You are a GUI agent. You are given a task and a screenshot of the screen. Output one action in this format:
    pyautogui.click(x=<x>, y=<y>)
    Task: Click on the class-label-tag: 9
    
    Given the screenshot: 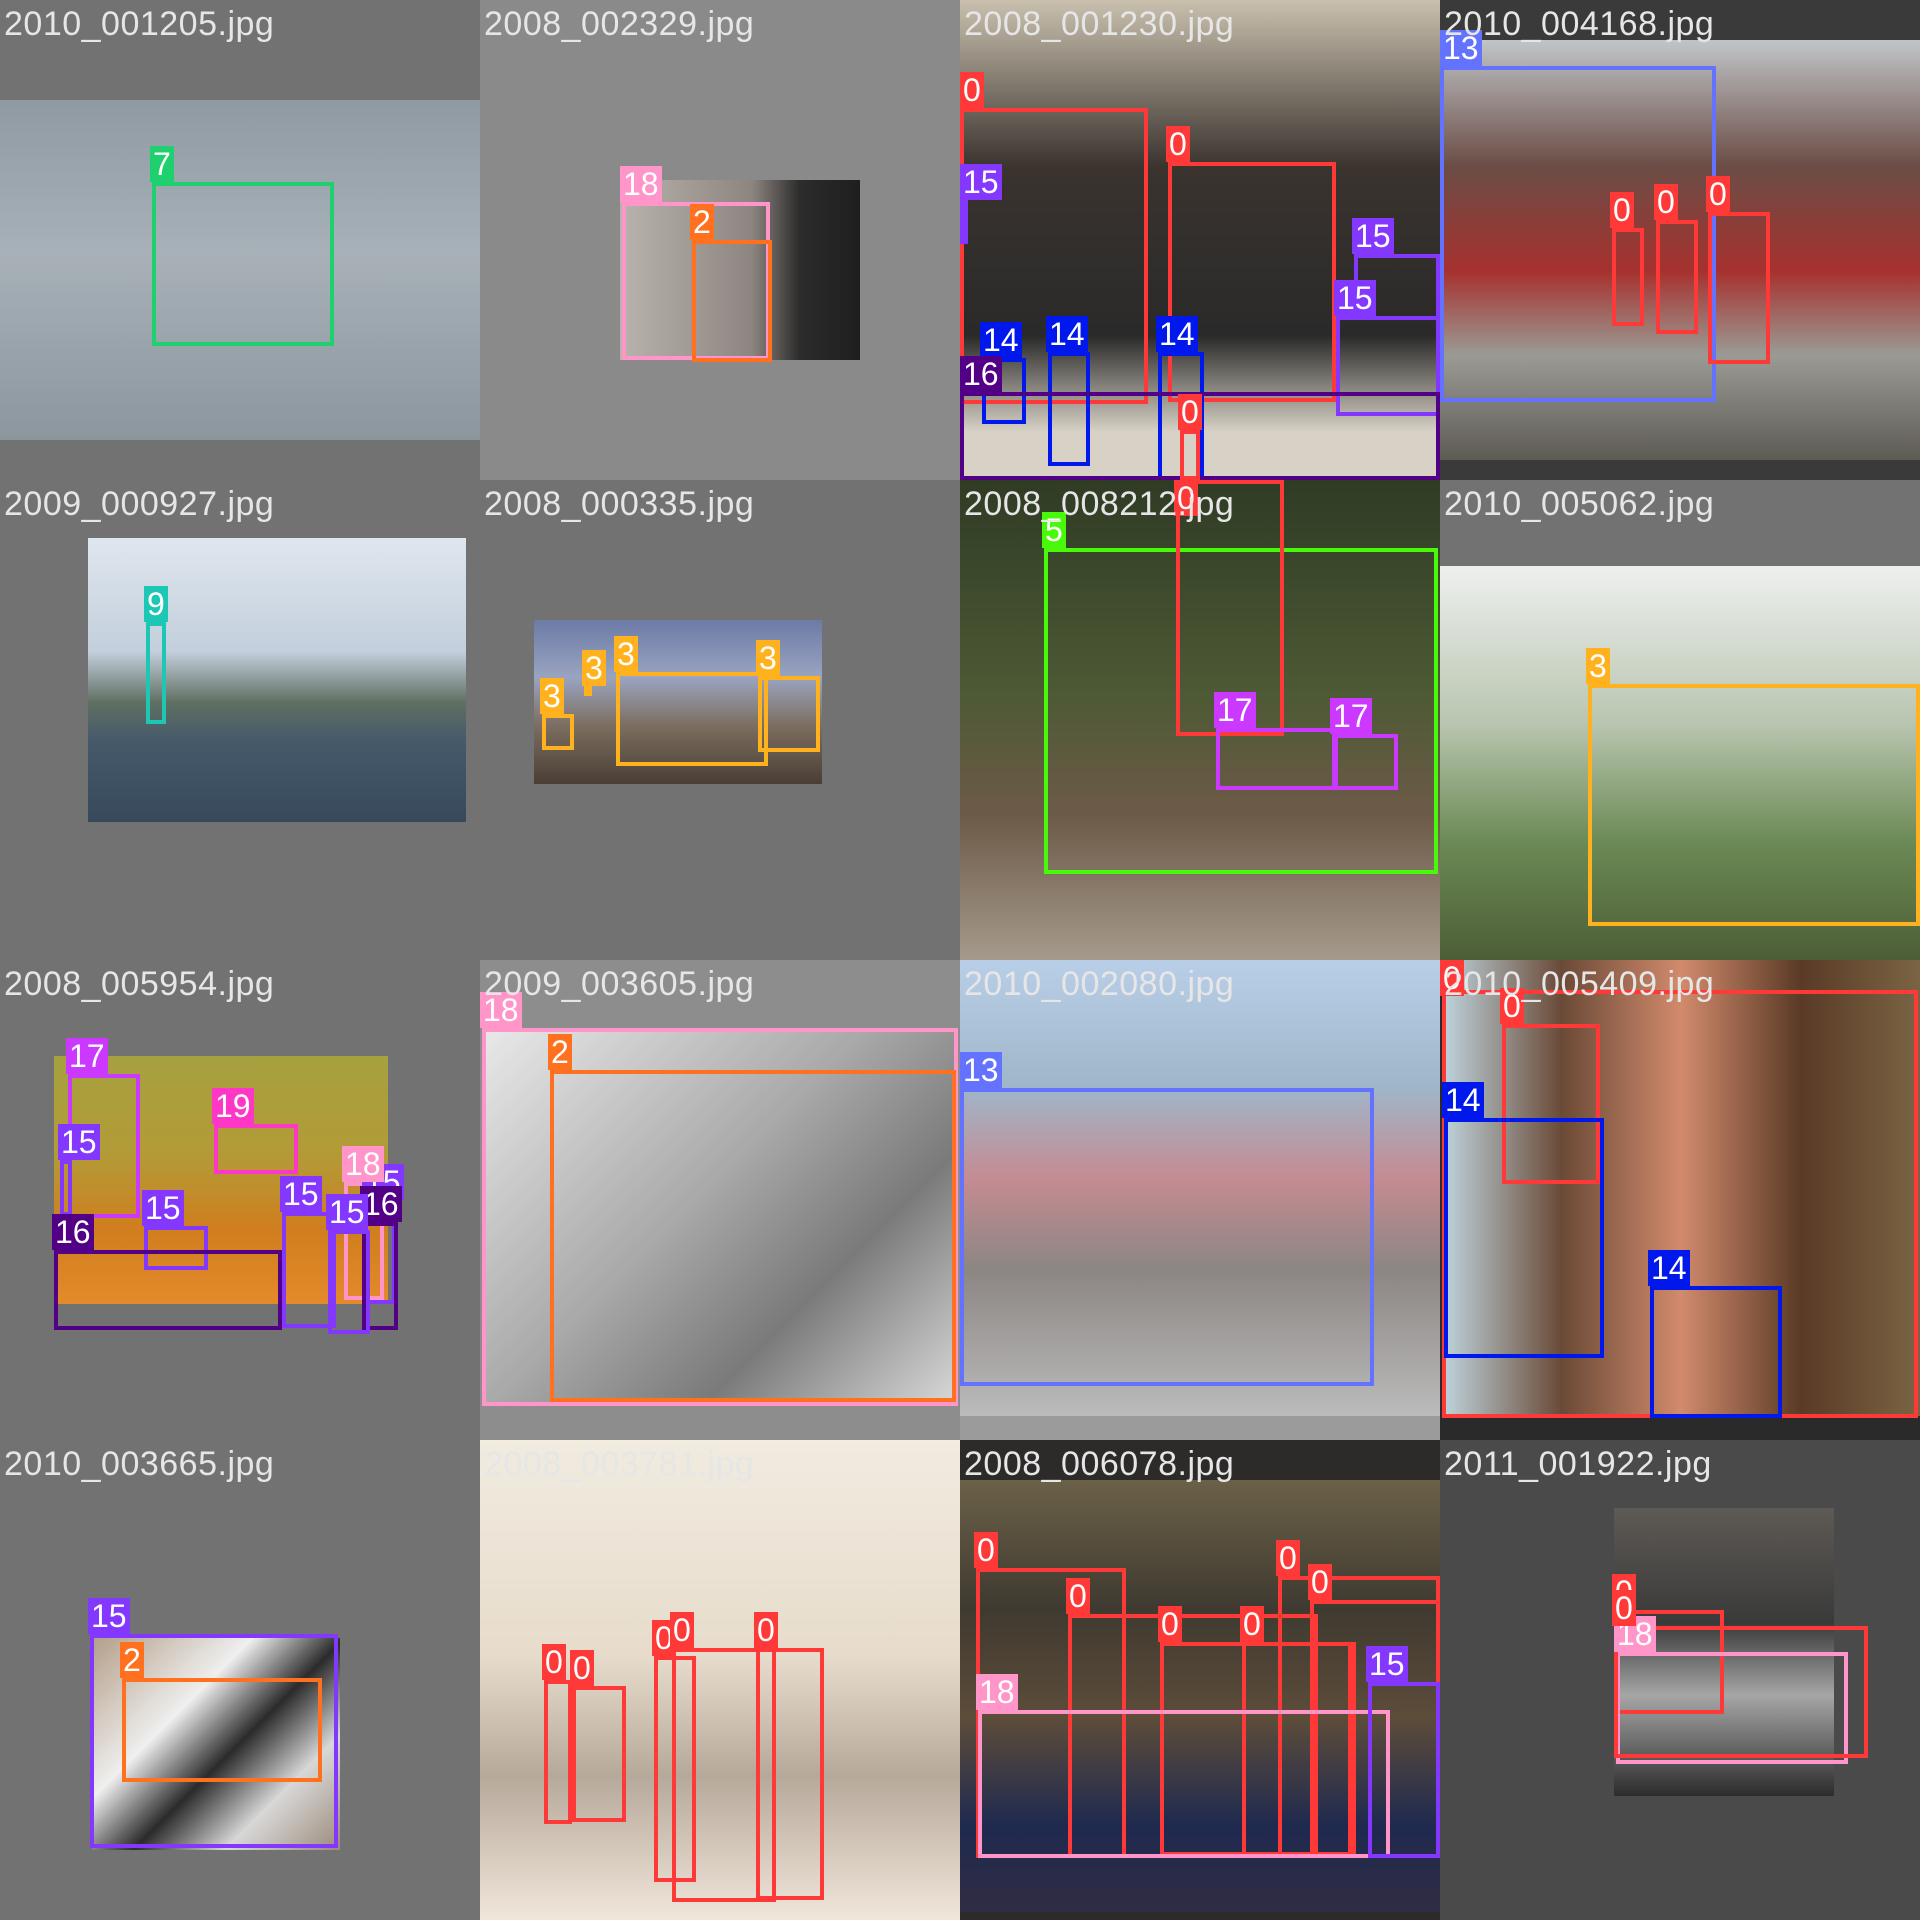 What is the action you would take?
    pyautogui.click(x=156, y=604)
    